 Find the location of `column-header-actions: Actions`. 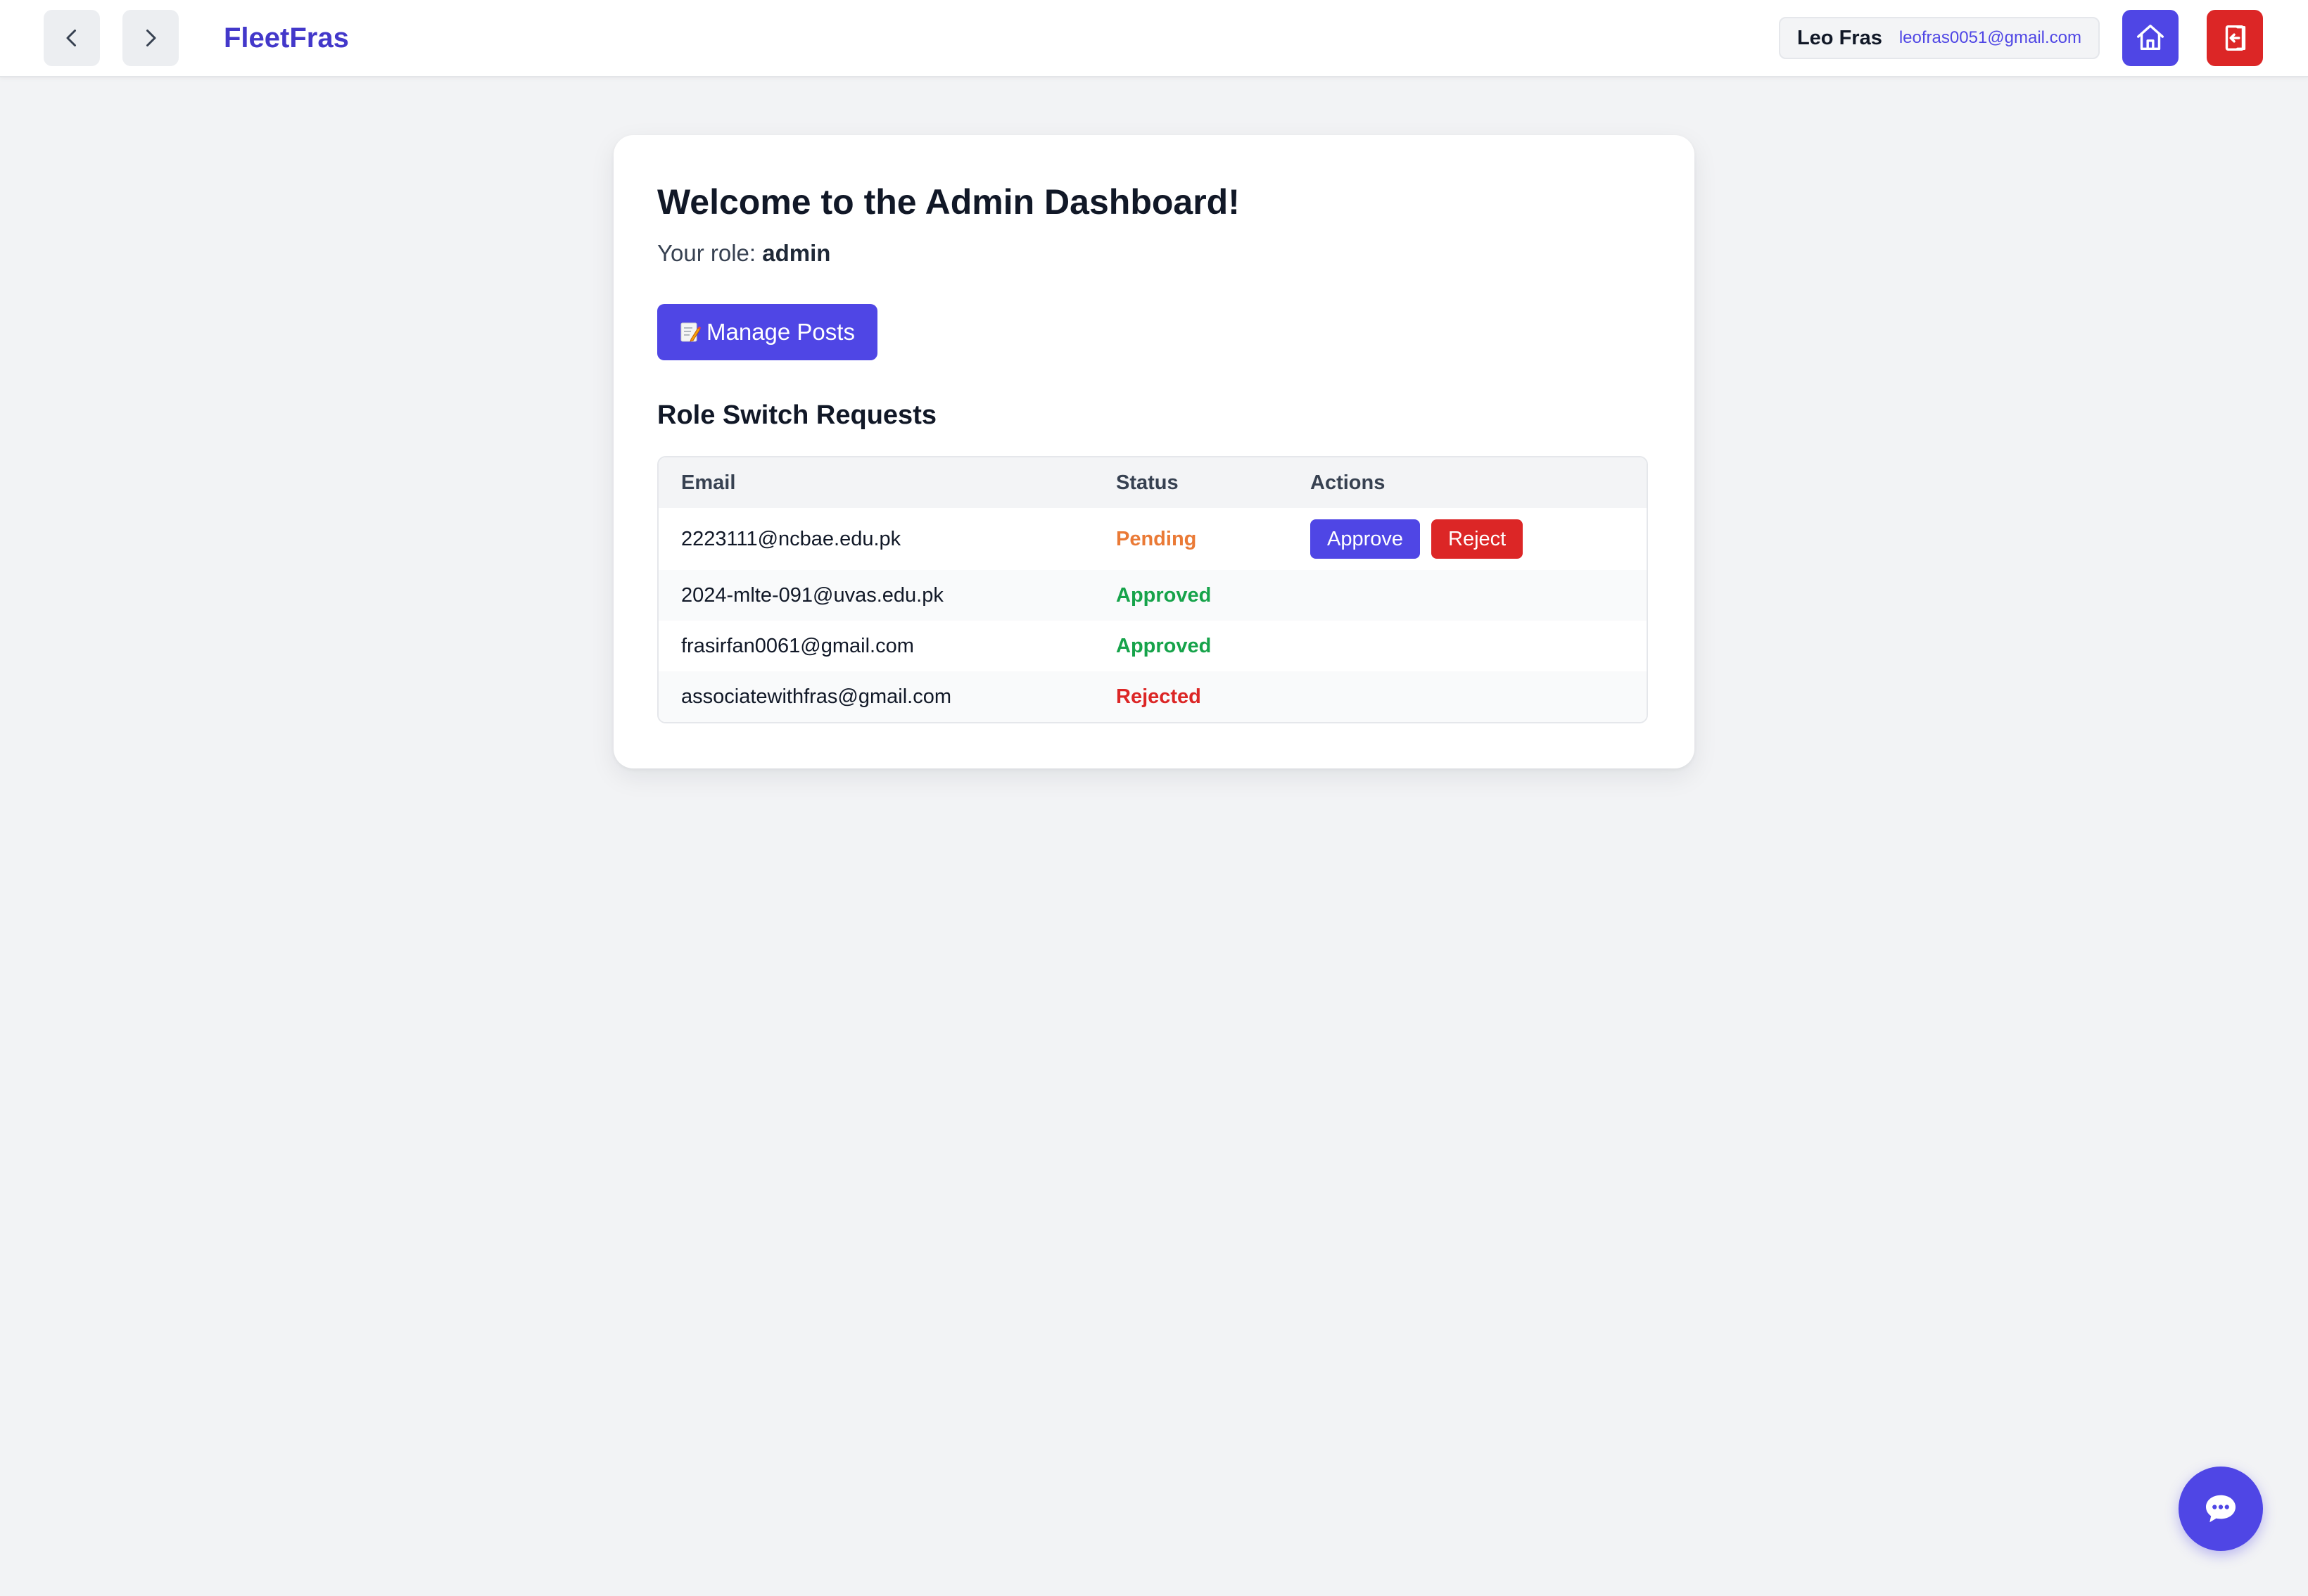

column-header-actions: Actions is located at coordinates (1467, 482).